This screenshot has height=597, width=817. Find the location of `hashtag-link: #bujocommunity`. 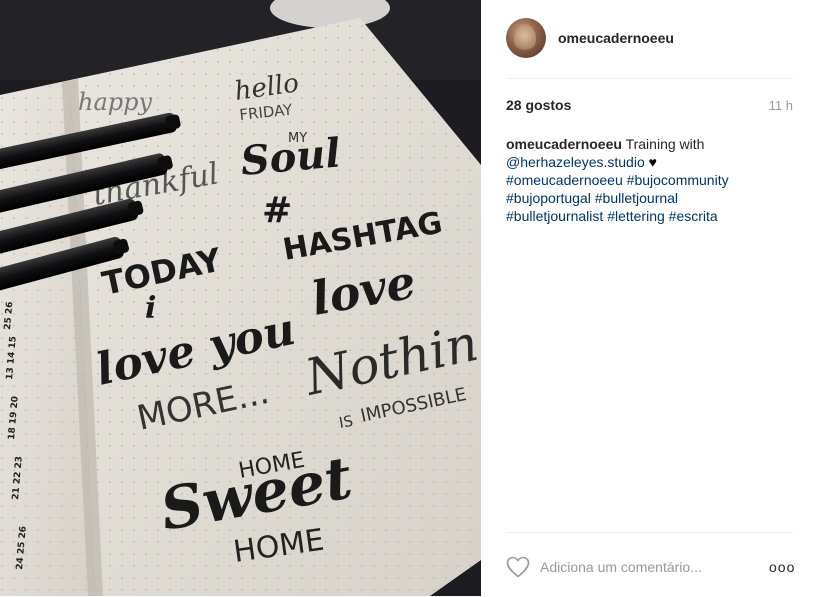

hashtag-link: #bujocommunity is located at coordinates (678, 180).